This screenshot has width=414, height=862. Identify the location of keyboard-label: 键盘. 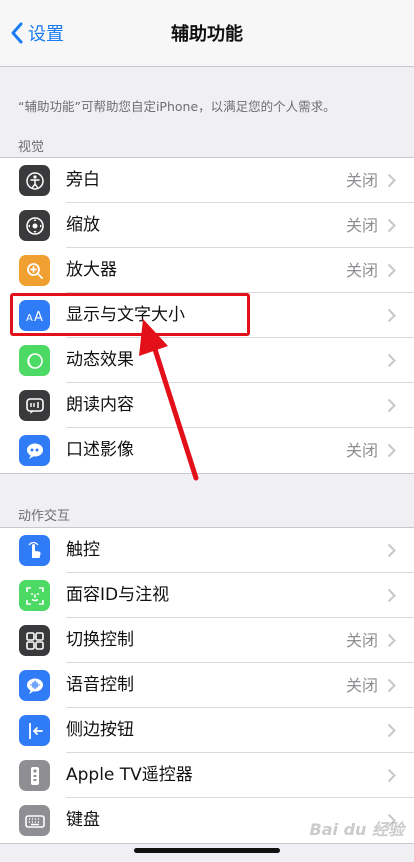
(83, 820).